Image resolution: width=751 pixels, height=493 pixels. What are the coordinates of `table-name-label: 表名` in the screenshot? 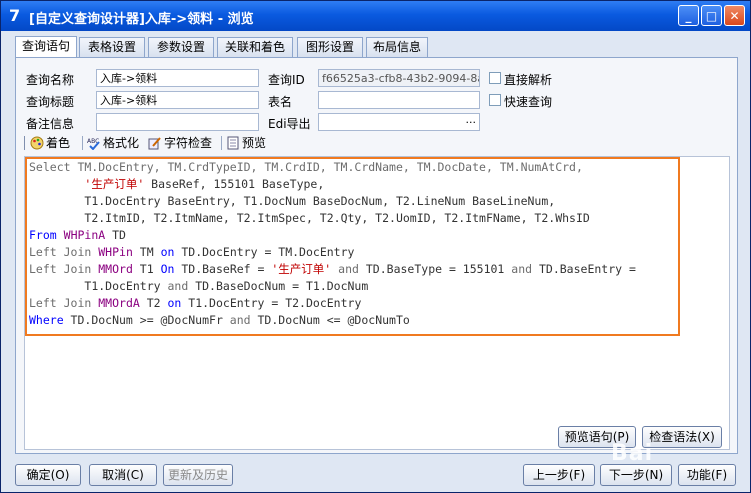 It's located at (280, 102).